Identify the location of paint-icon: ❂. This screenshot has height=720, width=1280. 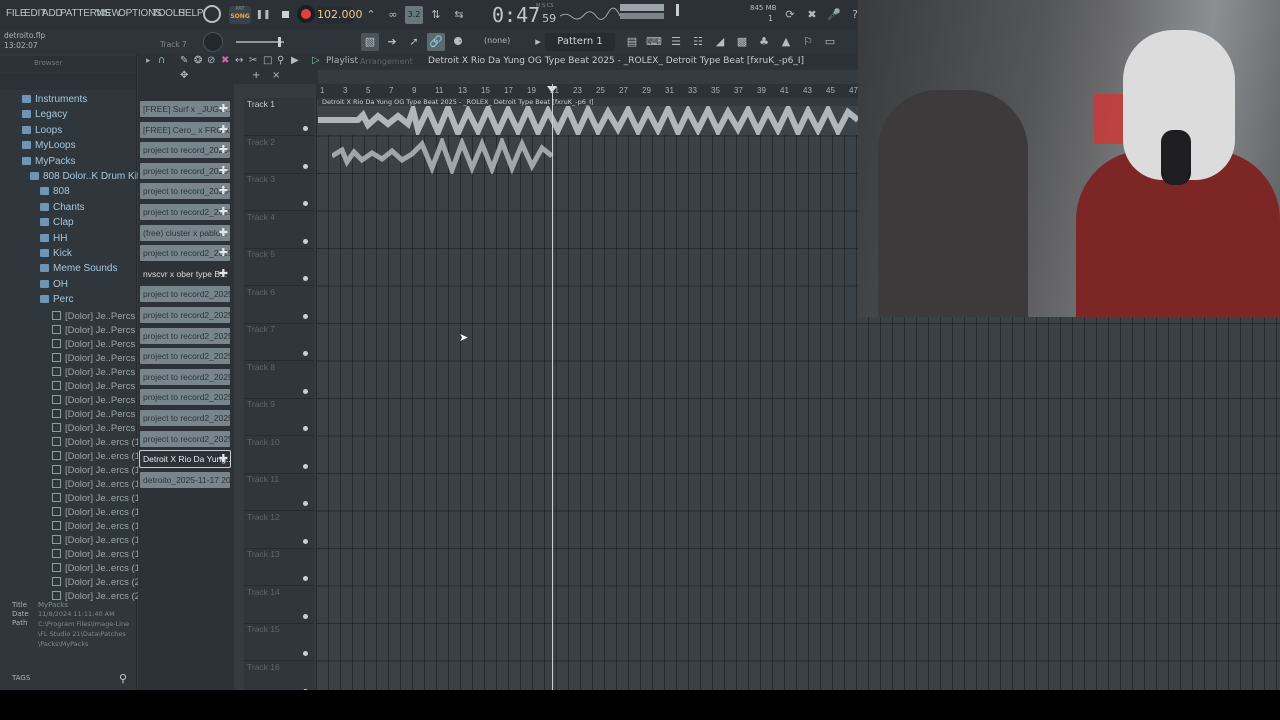
(198, 60).